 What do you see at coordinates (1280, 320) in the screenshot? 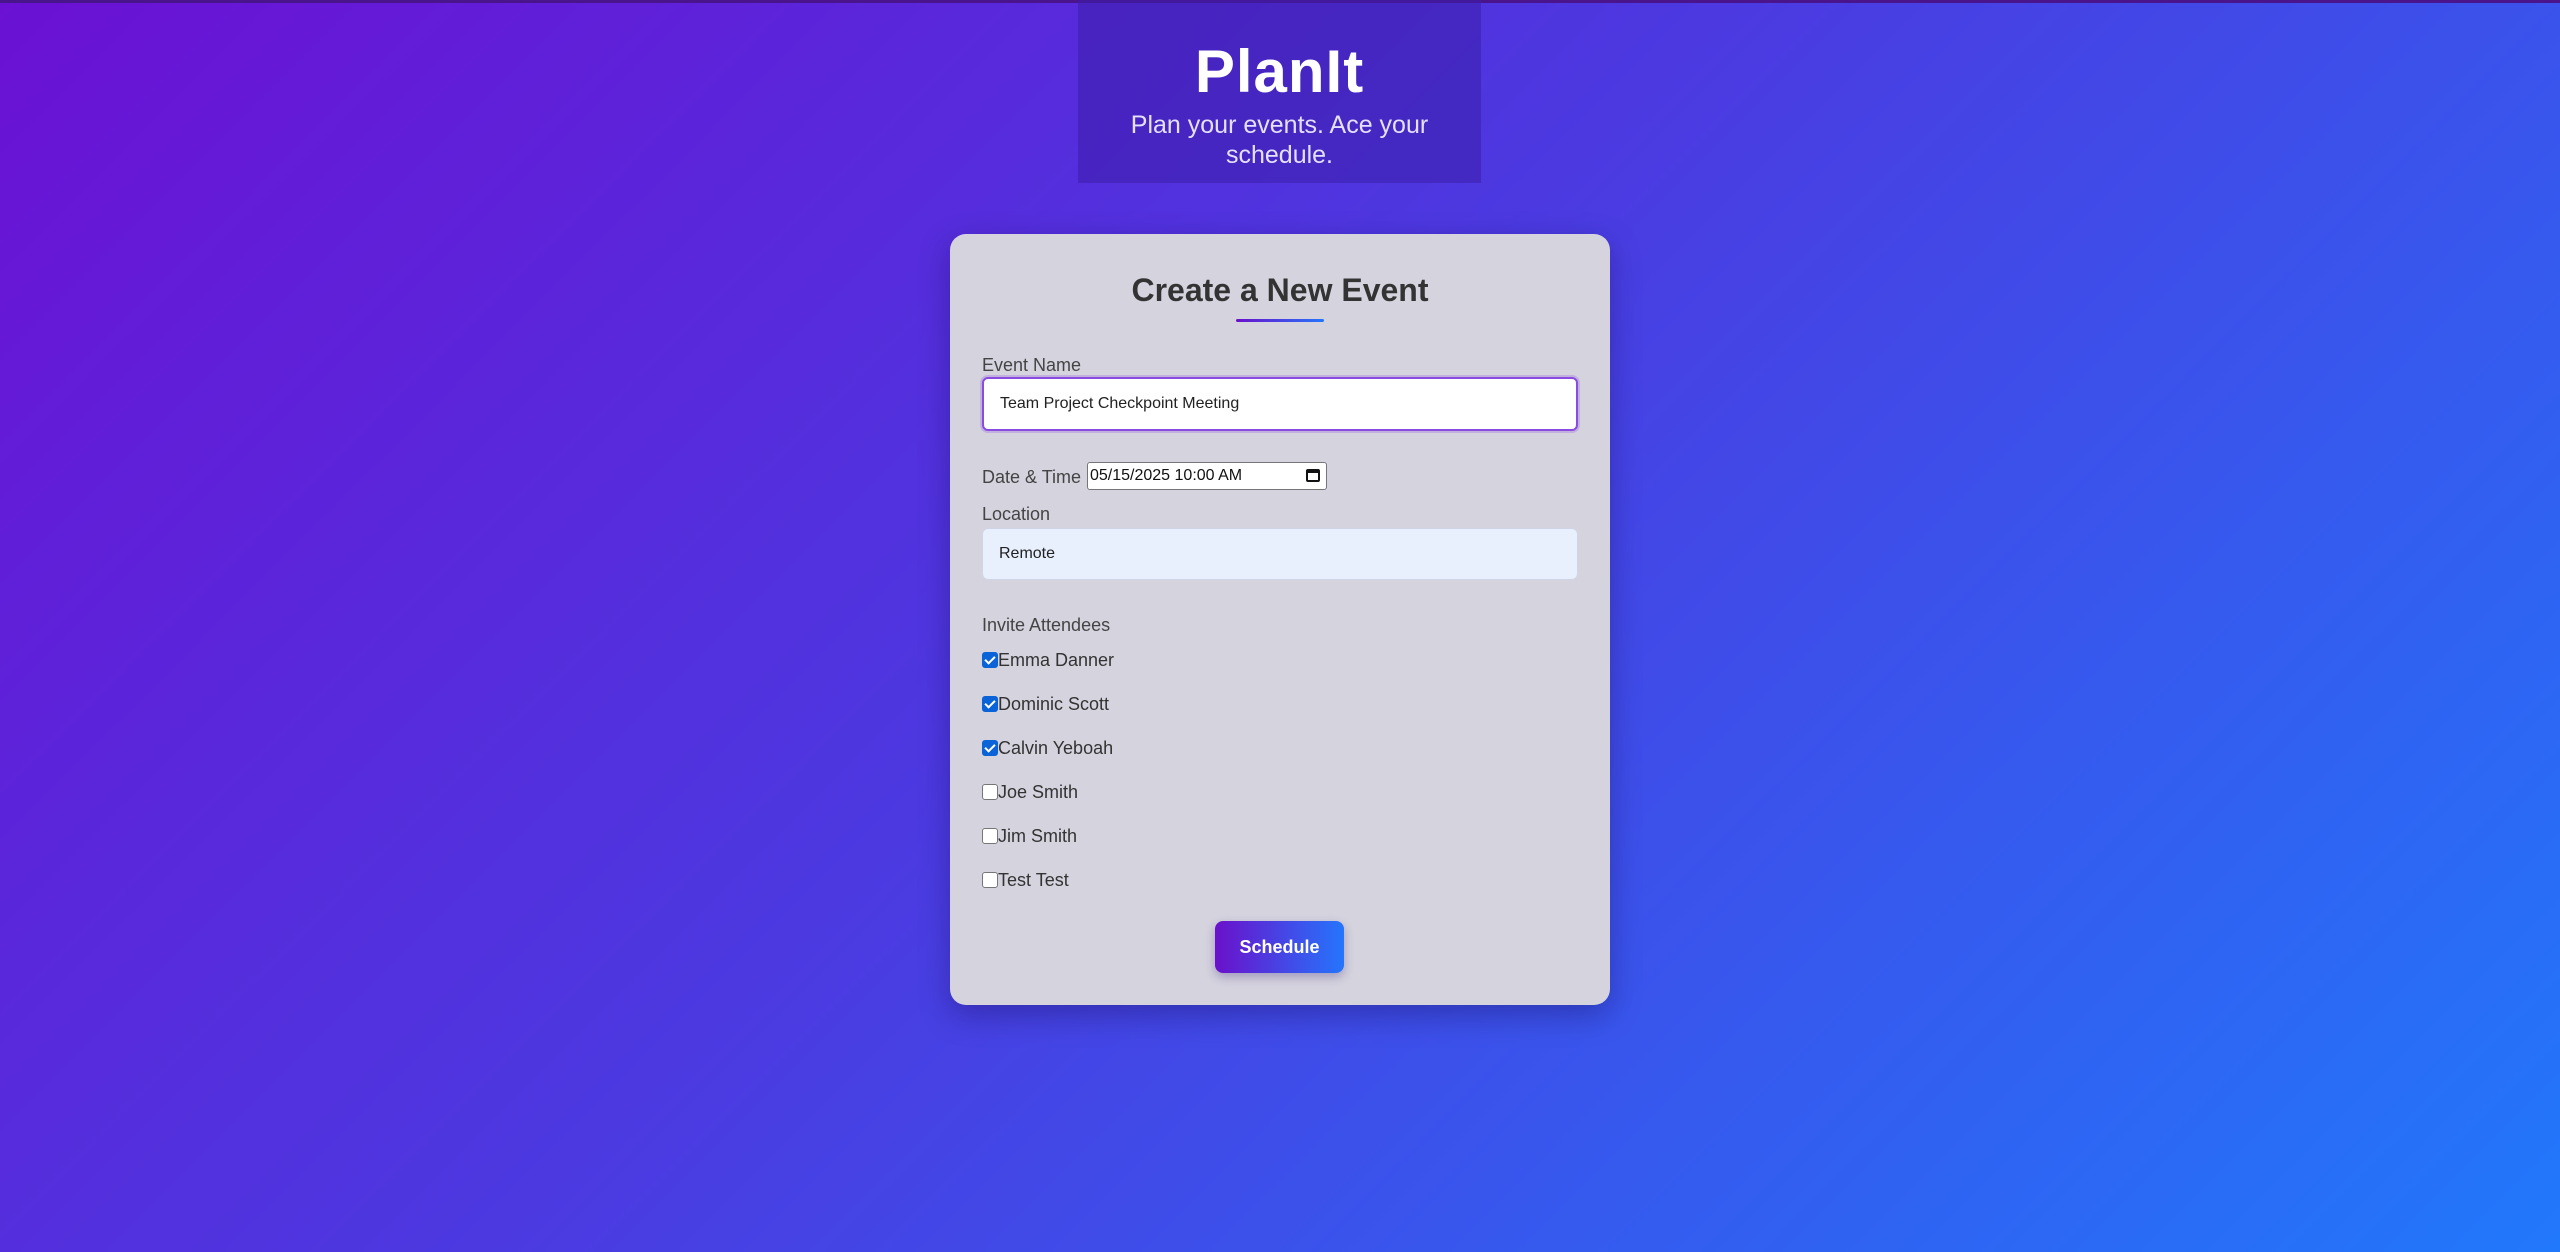
I see `heading-underline` at bounding box center [1280, 320].